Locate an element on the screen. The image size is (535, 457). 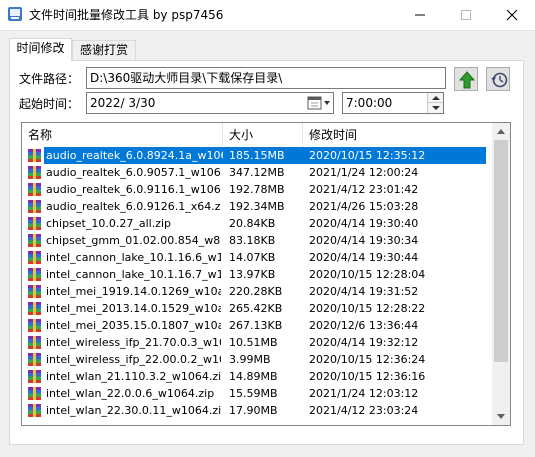
start-time-label: 起始时间： is located at coordinates (49, 104).